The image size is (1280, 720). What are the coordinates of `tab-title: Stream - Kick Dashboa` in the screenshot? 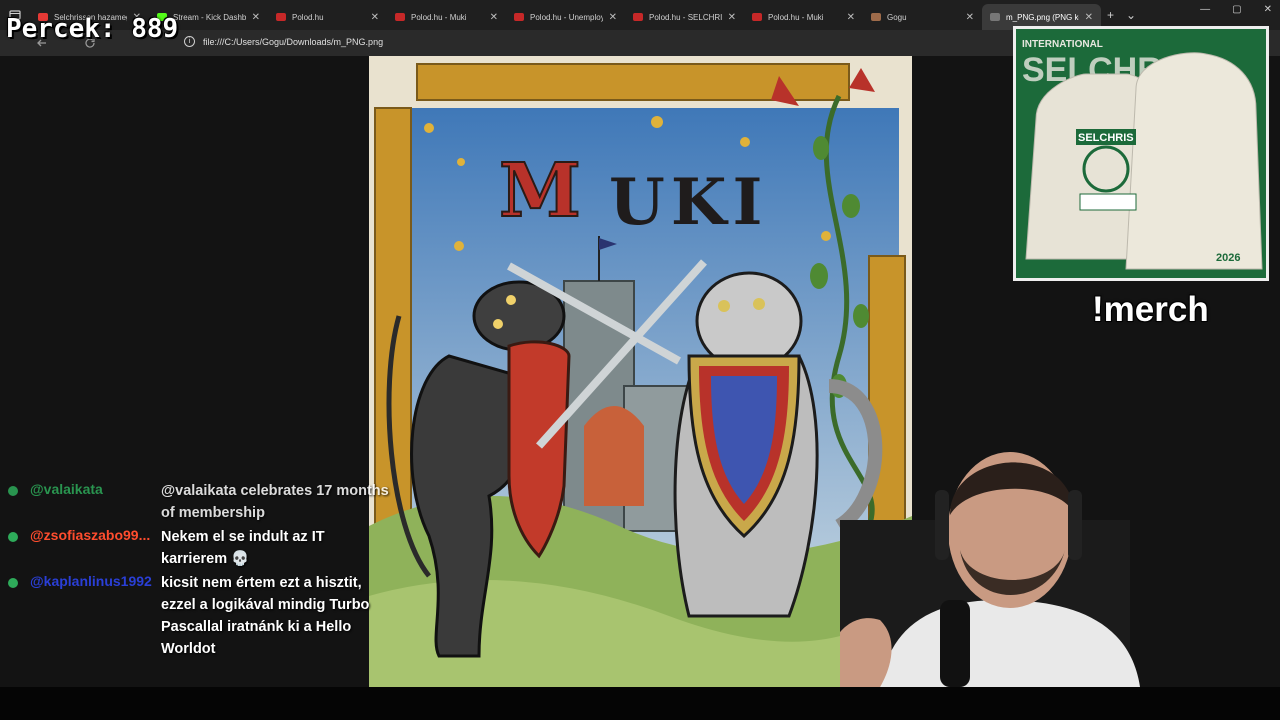 It's located at (209, 17).